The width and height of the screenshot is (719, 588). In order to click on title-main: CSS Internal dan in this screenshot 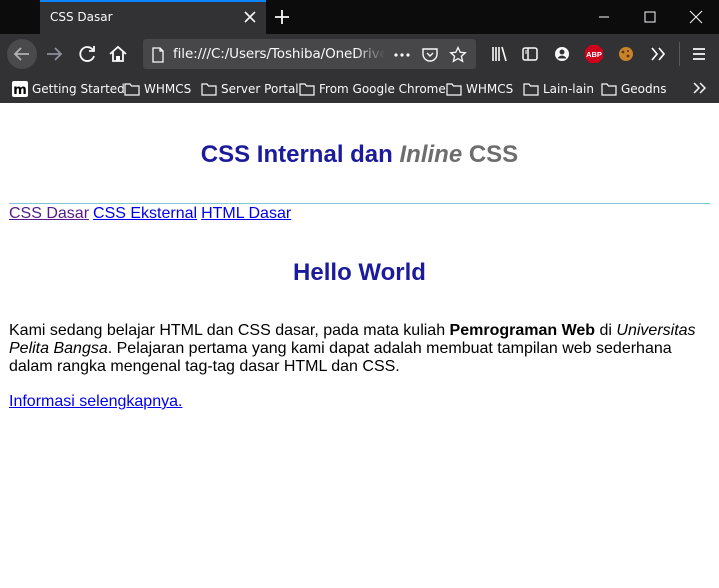, I will do `click(296, 154)`.